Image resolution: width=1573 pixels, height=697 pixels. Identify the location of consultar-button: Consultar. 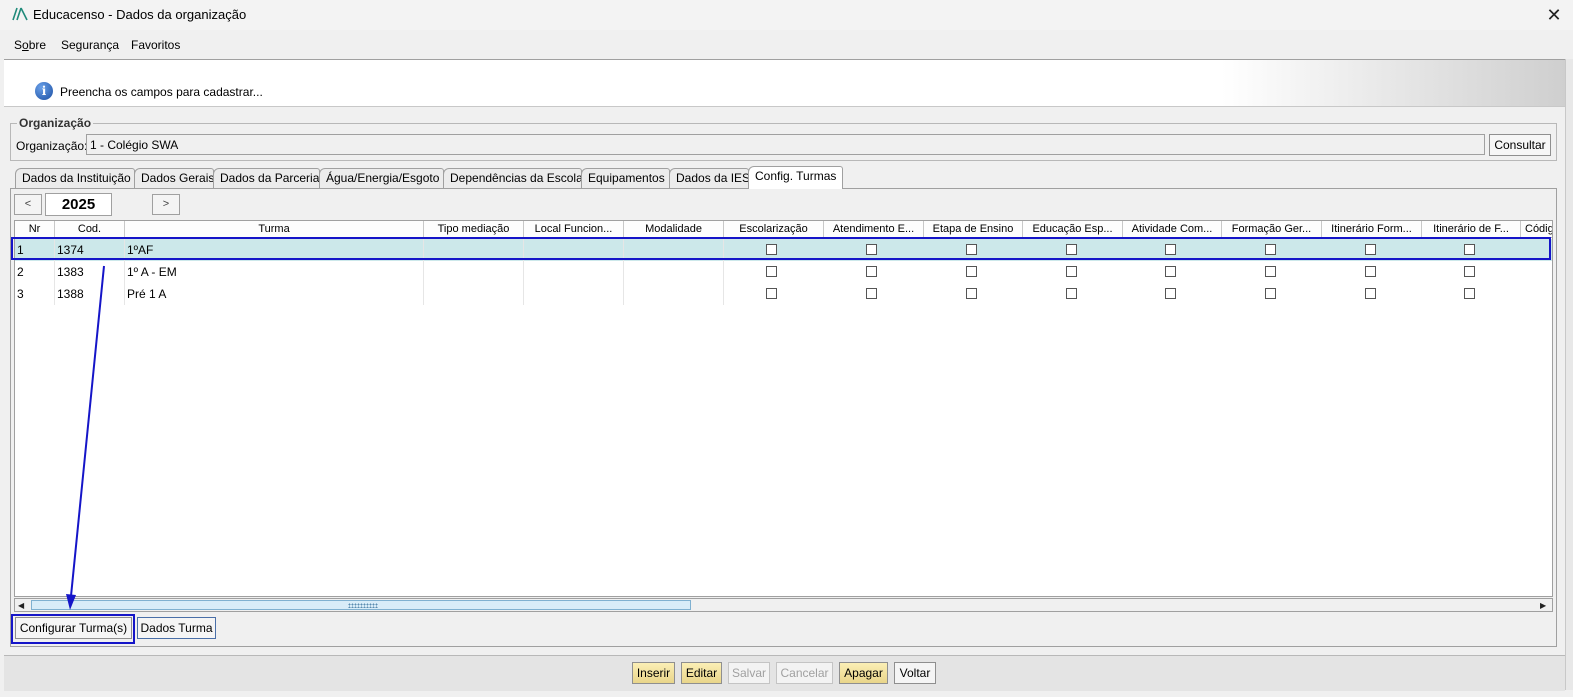
(1520, 145).